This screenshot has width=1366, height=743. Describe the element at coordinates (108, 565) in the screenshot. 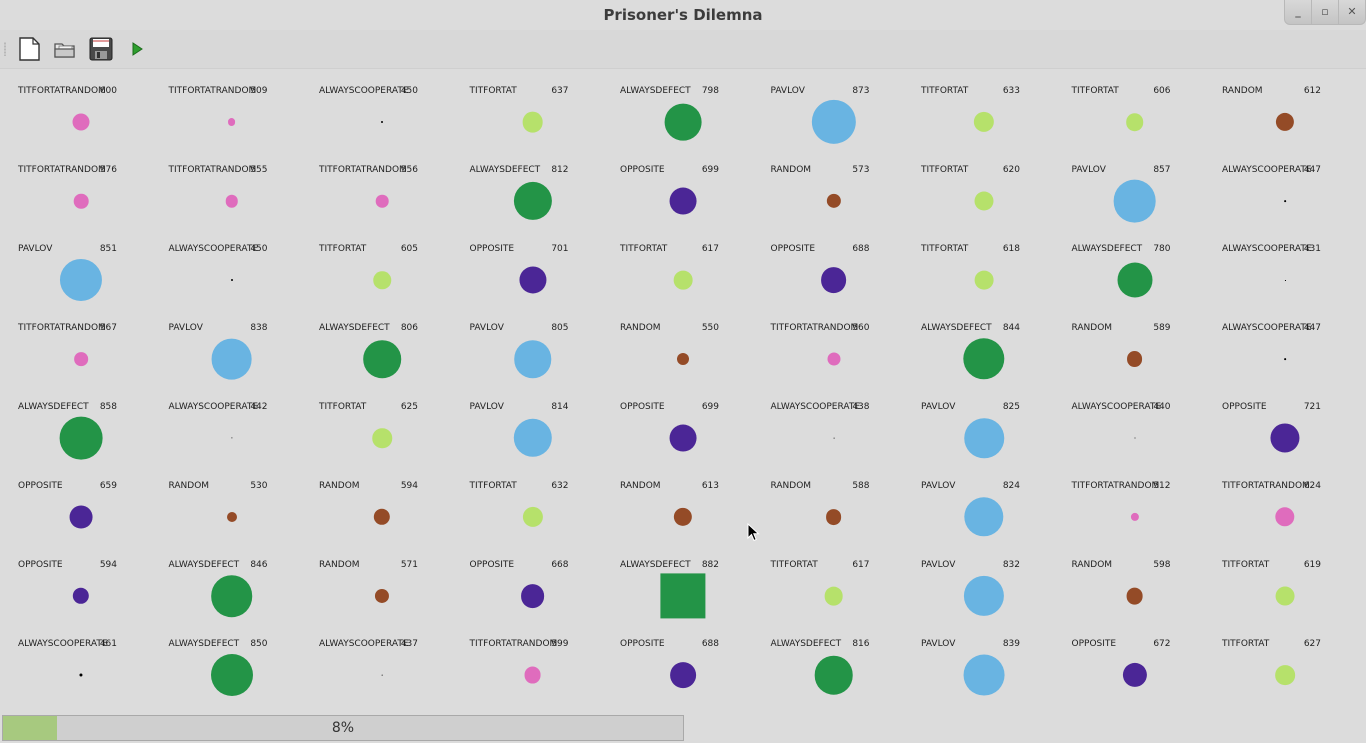

I see `player-score: 594` at that location.